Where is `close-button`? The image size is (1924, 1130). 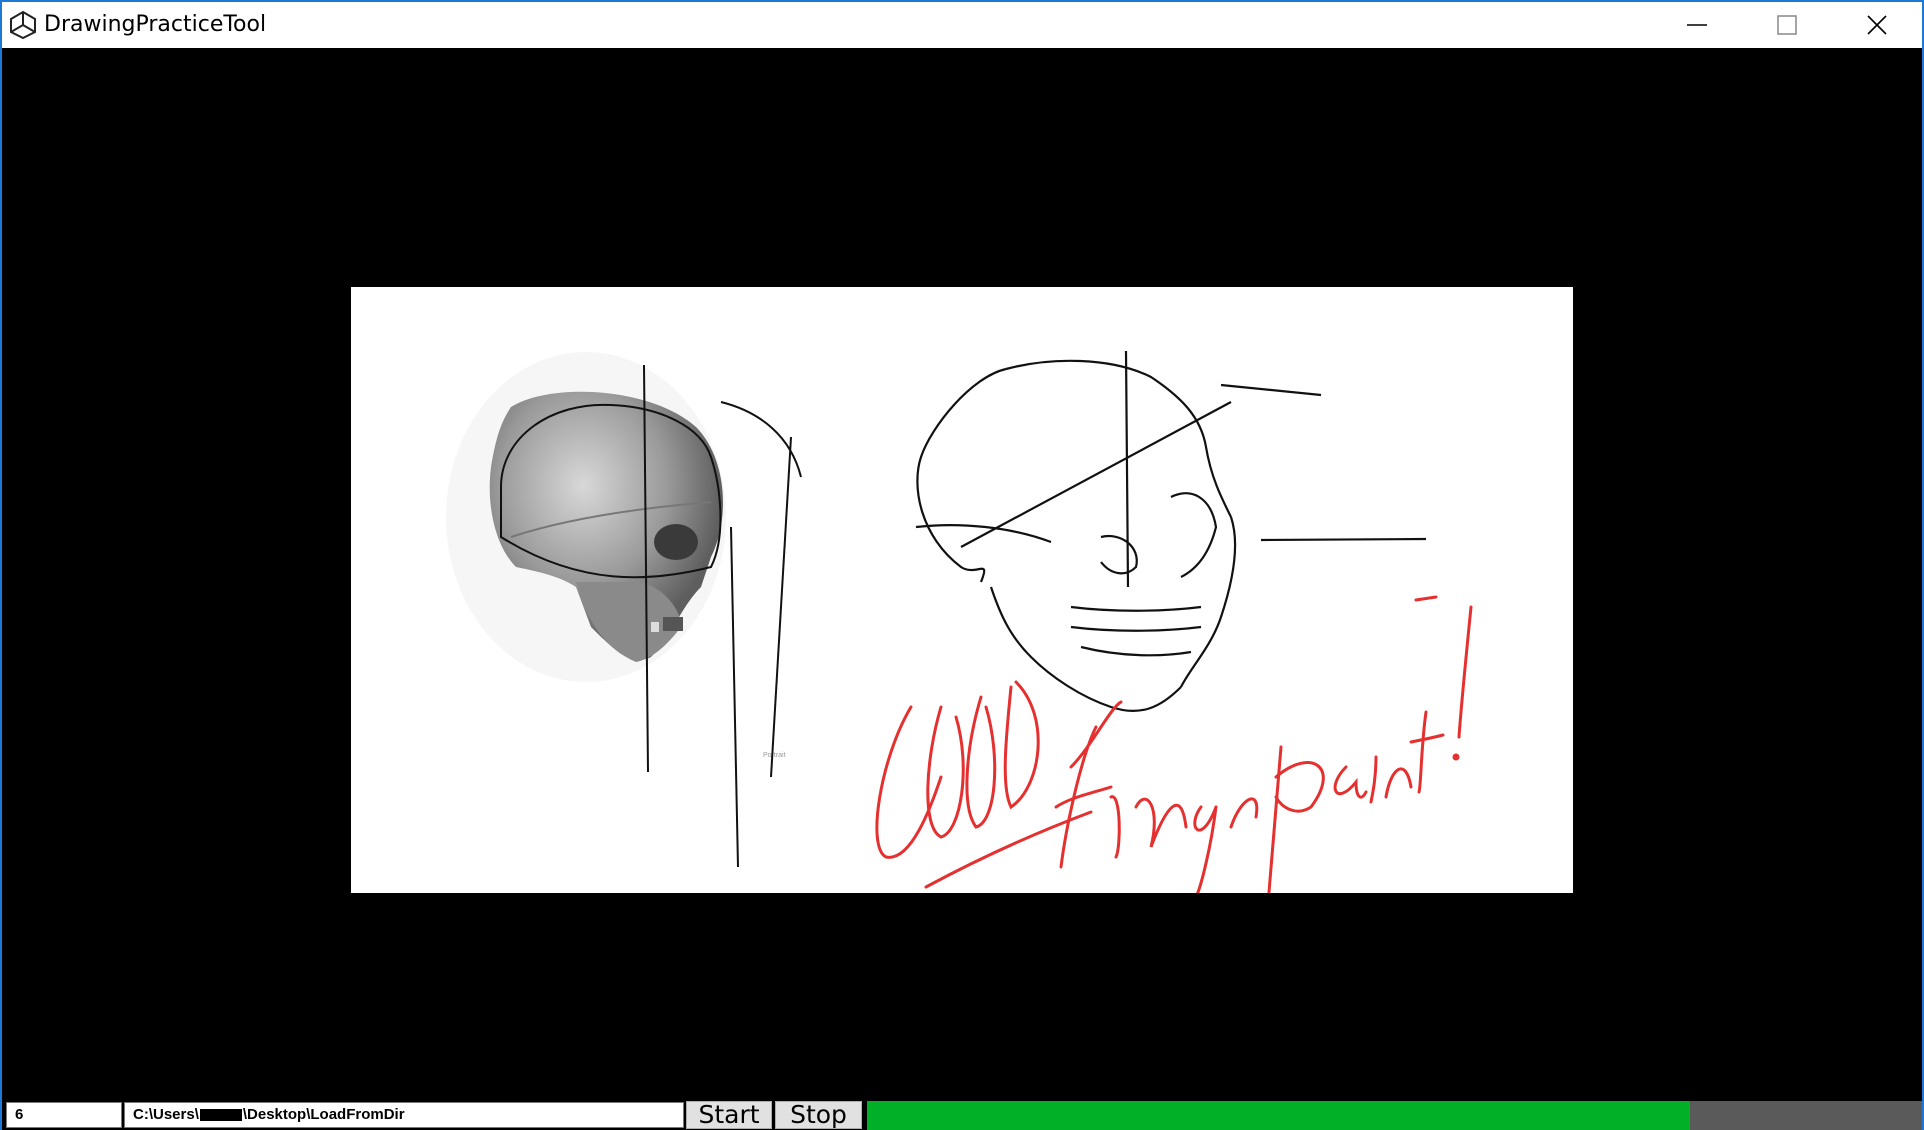 close-button is located at coordinates (1877, 25).